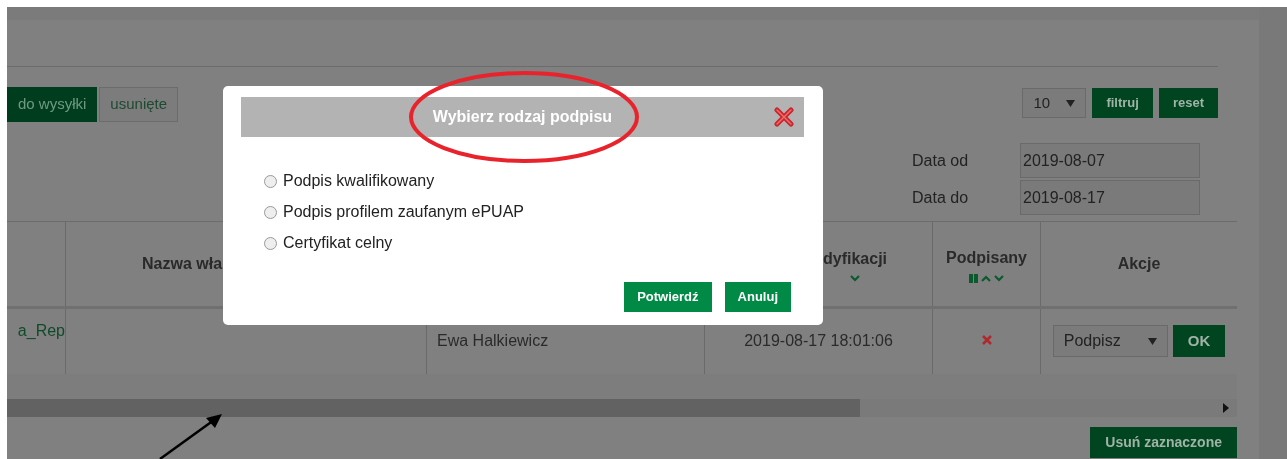 This screenshot has height=459, width=1287. Describe the element at coordinates (1188, 103) in the screenshot. I see `filter-button: reset` at that location.